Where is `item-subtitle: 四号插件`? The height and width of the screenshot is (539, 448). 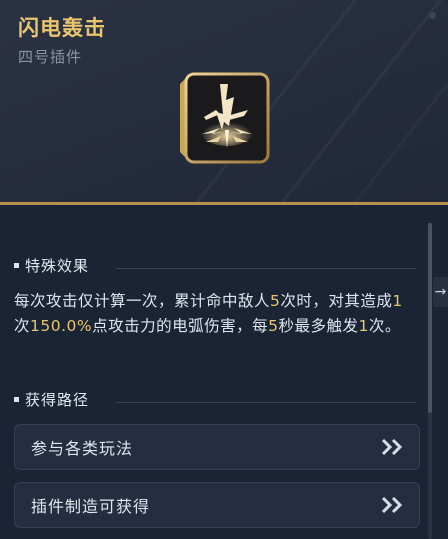
item-subtitle: 四号插件 is located at coordinates (50, 57).